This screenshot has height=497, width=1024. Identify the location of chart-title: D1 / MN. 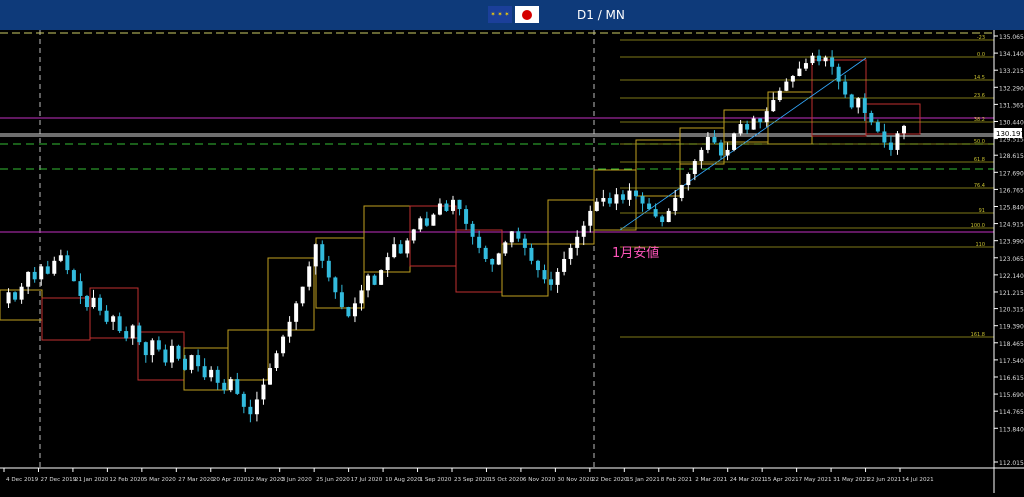
(601, 15).